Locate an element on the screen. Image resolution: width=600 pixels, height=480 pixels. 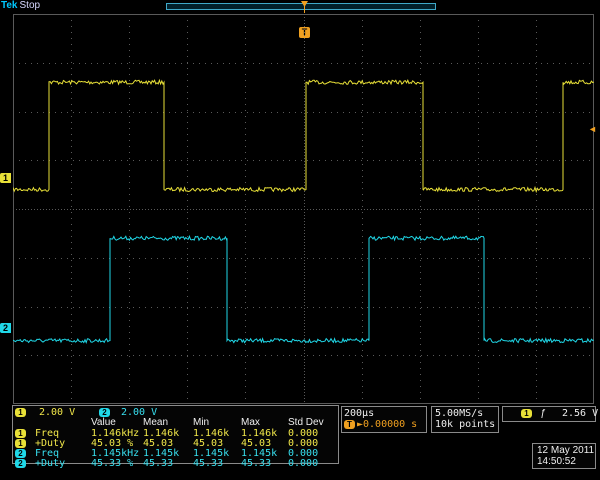
ch1-ground-marker: 1 is located at coordinates (5, 178).